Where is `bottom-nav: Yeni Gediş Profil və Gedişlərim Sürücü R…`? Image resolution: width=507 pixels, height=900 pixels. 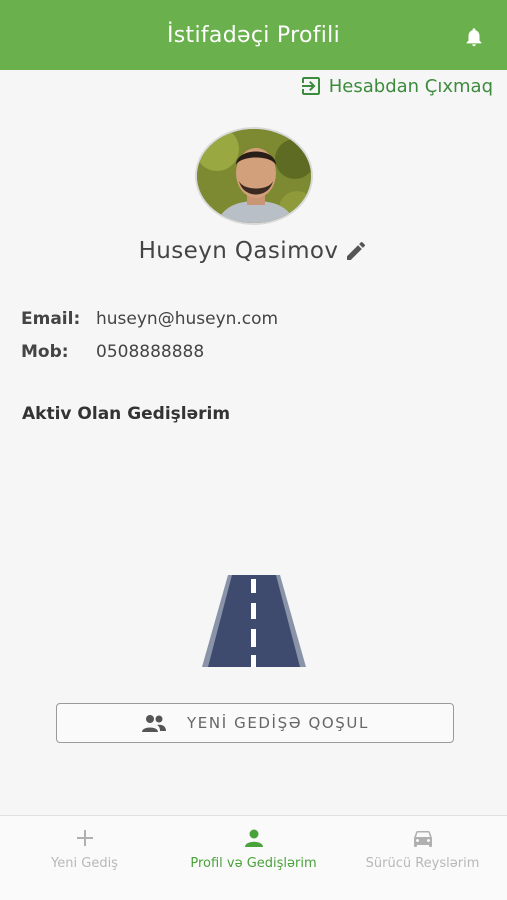
bottom-nav: Yeni Gediş Profil və Gedişlərim Sürücü R… is located at coordinates (253, 857).